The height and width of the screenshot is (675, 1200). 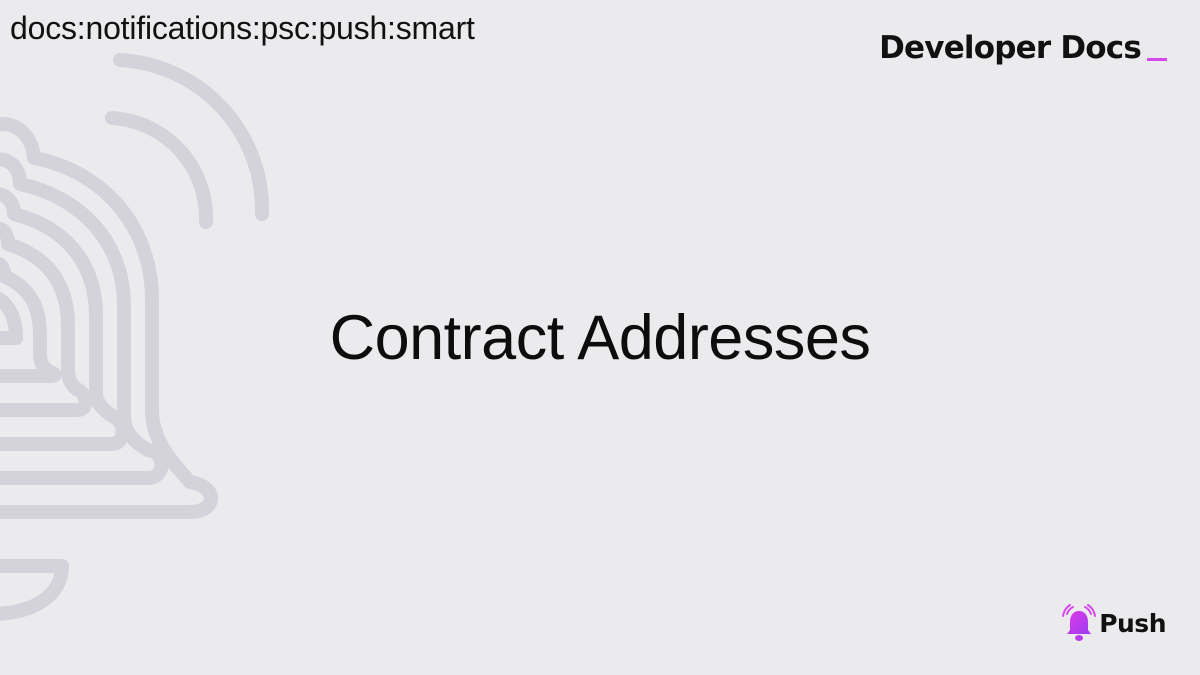 What do you see at coordinates (1079, 622) in the screenshot?
I see `bell-icon` at bounding box center [1079, 622].